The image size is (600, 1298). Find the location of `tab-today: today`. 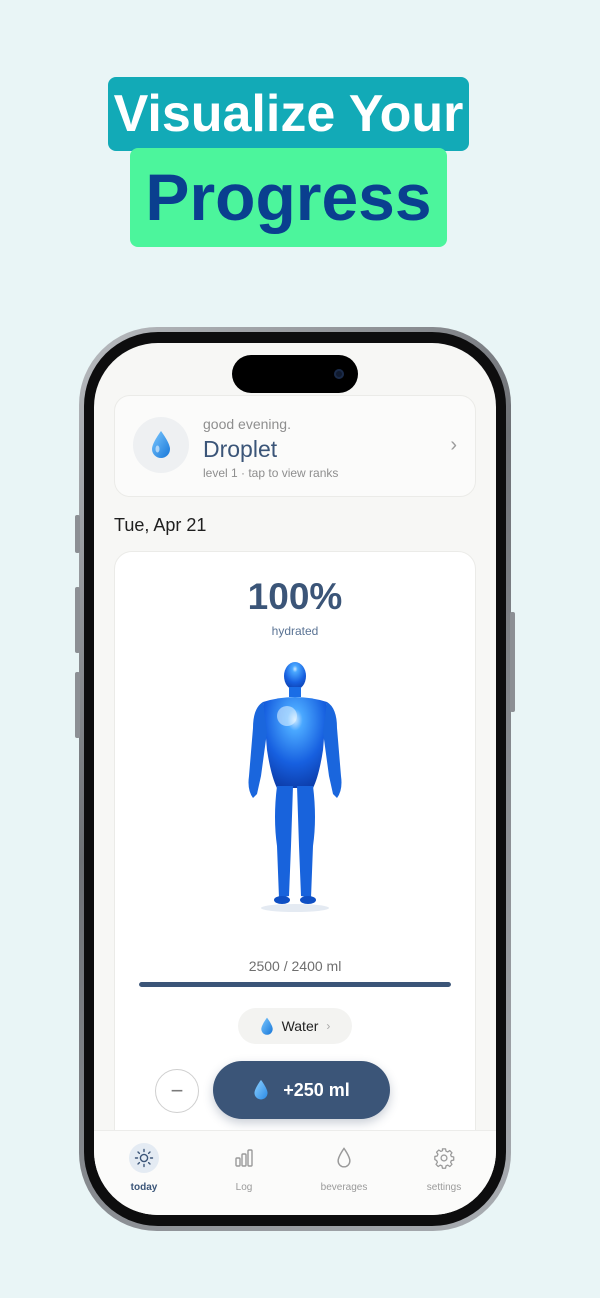

tab-today: today is located at coordinates (144, 1168).